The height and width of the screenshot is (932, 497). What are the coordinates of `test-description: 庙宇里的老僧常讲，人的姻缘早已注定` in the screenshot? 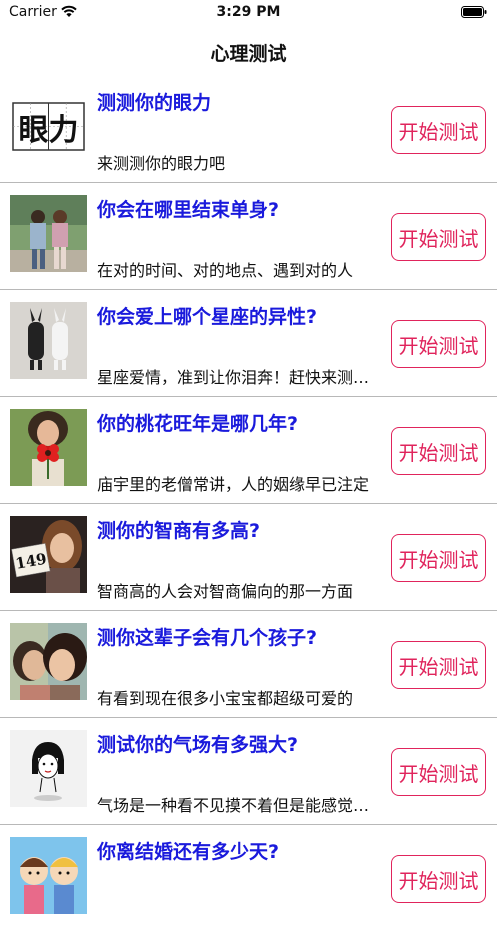 It's located at (233, 484).